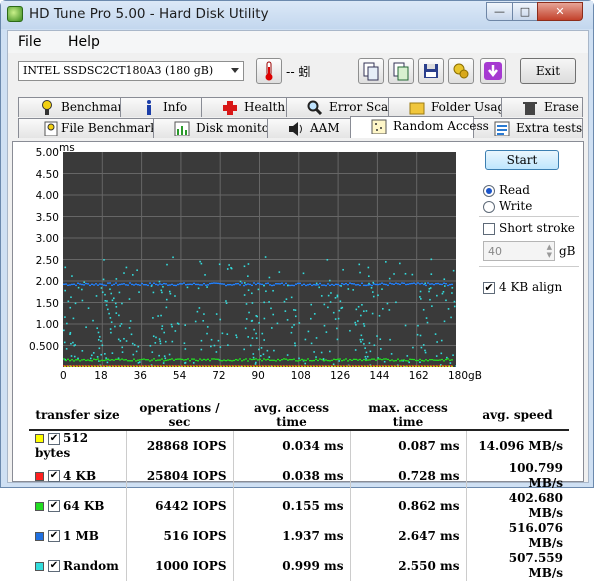  What do you see at coordinates (412, 127) in the screenshot?
I see `tab-random-access: Random Access` at bounding box center [412, 127].